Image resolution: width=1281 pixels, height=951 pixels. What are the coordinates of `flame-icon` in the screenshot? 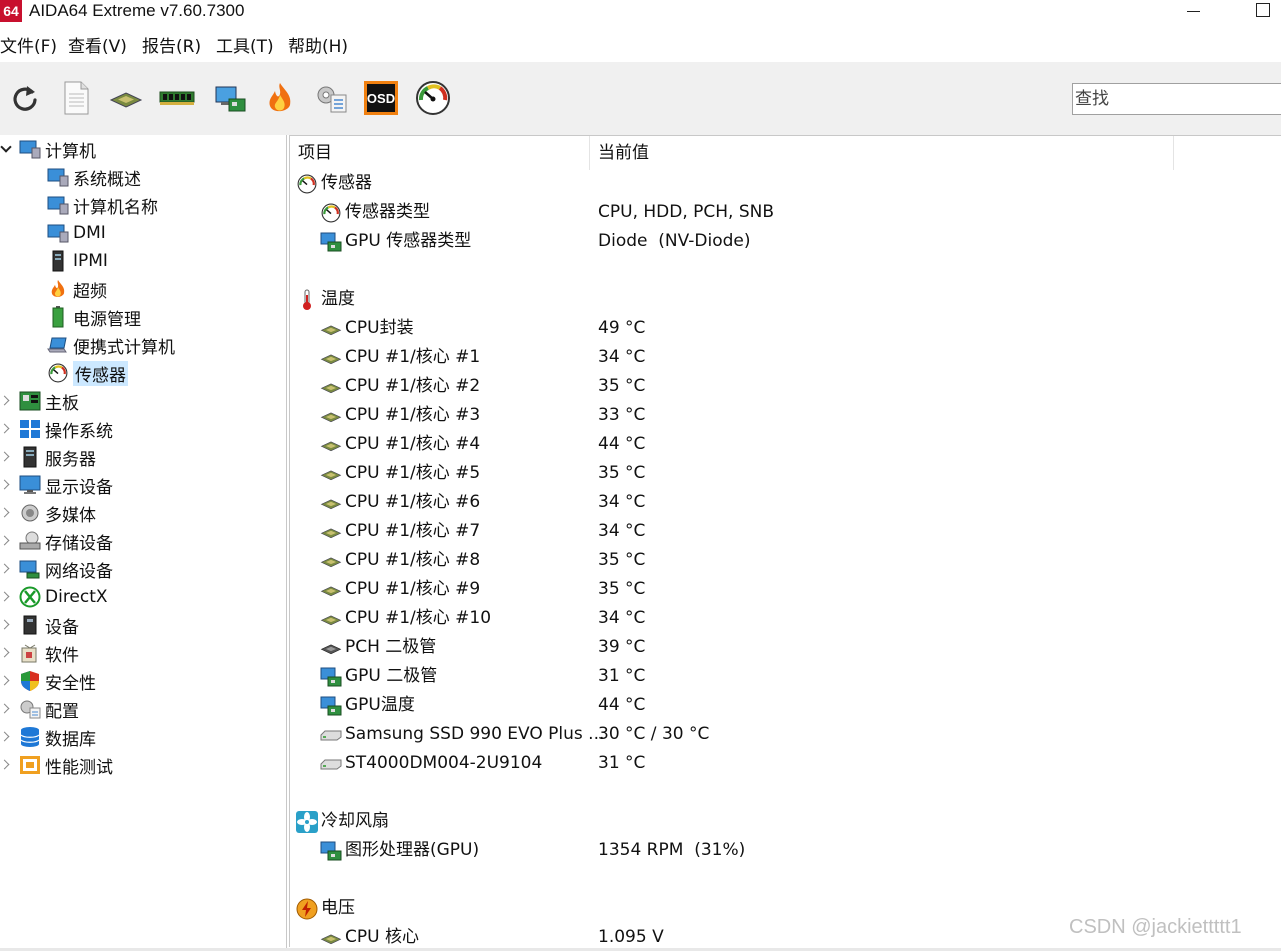 It's located at (280, 98).